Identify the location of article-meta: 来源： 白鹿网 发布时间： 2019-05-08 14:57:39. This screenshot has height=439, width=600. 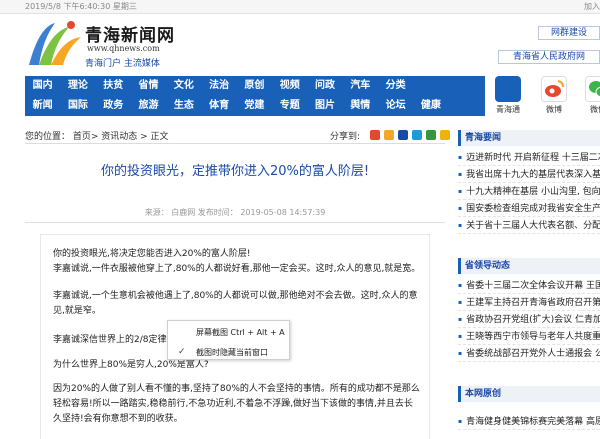
(235, 212).